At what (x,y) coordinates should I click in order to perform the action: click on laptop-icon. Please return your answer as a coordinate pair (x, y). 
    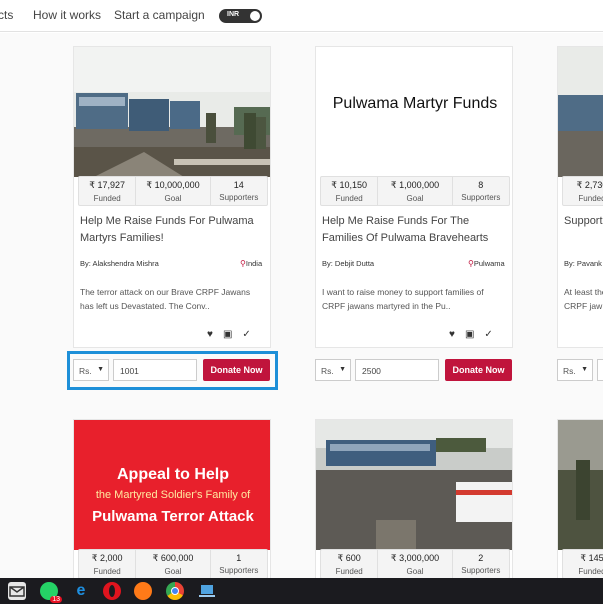
    Looking at the image, I should click on (207, 591).